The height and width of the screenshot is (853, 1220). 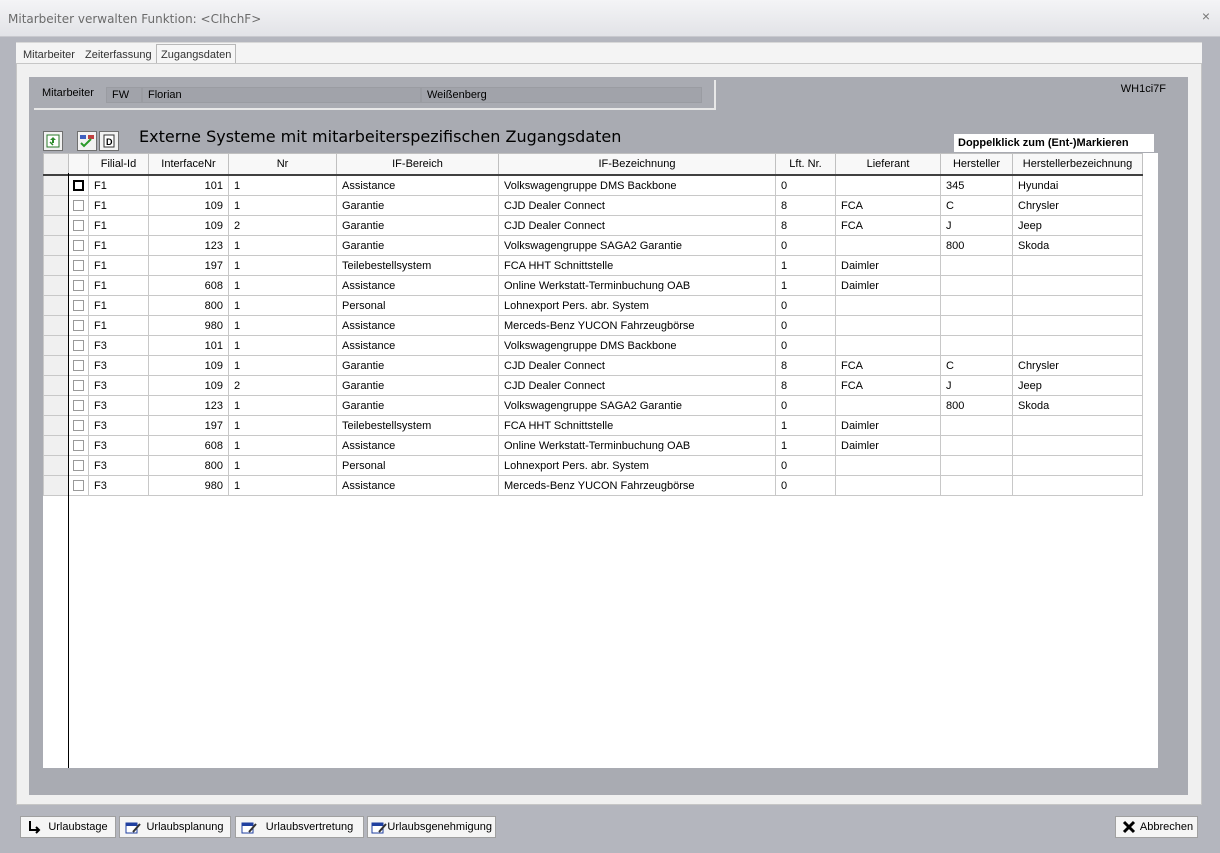 What do you see at coordinates (1077, 405) in the screenshot?
I see `table-cell: Skoda` at bounding box center [1077, 405].